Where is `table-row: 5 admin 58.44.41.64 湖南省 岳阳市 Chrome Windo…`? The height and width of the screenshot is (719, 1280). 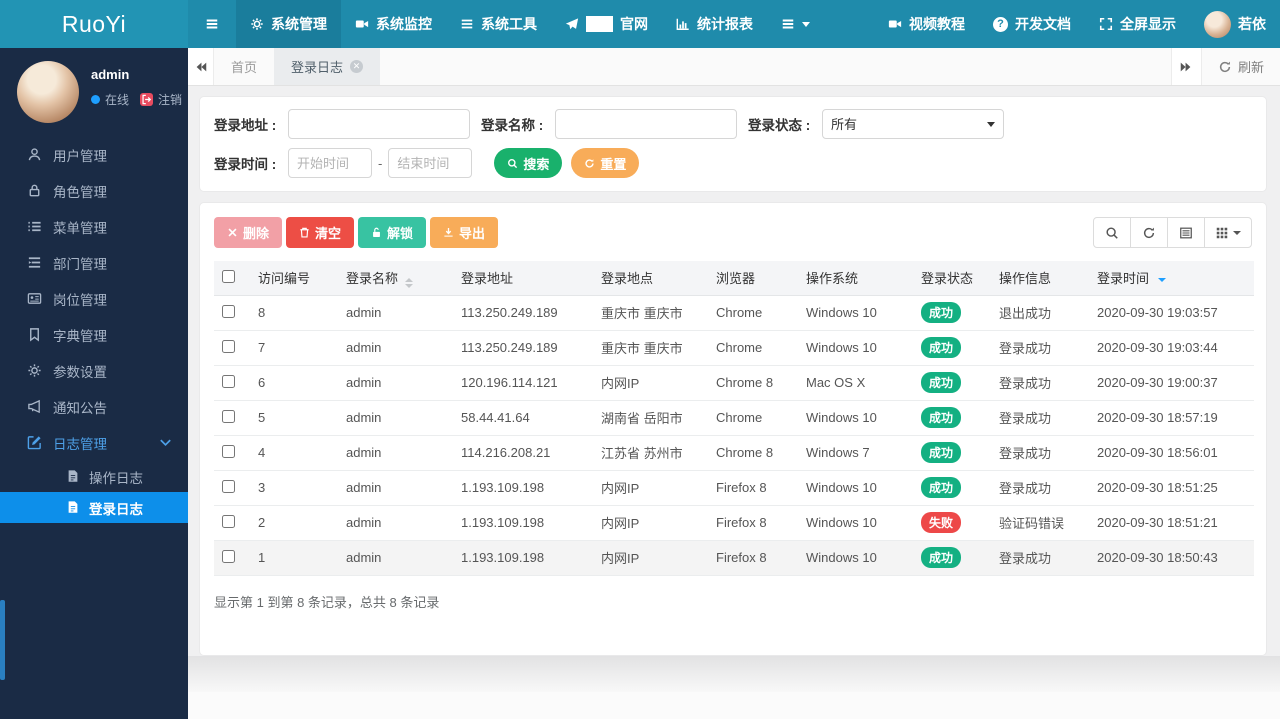 table-row: 5 admin 58.44.41.64 湖南省 岳阳市 Chrome Windo… is located at coordinates (734, 418).